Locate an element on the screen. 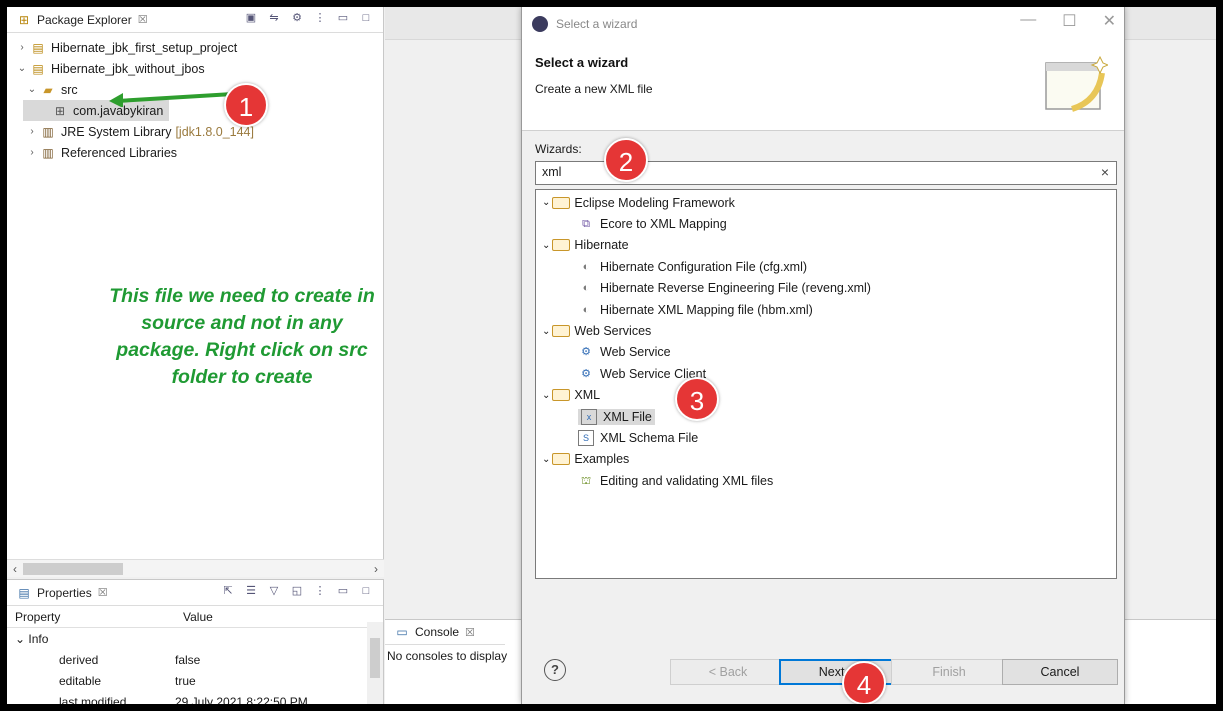 Image resolution: width=1223 pixels, height=711 pixels. scroll-right-icon: › is located at coordinates (376, 569).